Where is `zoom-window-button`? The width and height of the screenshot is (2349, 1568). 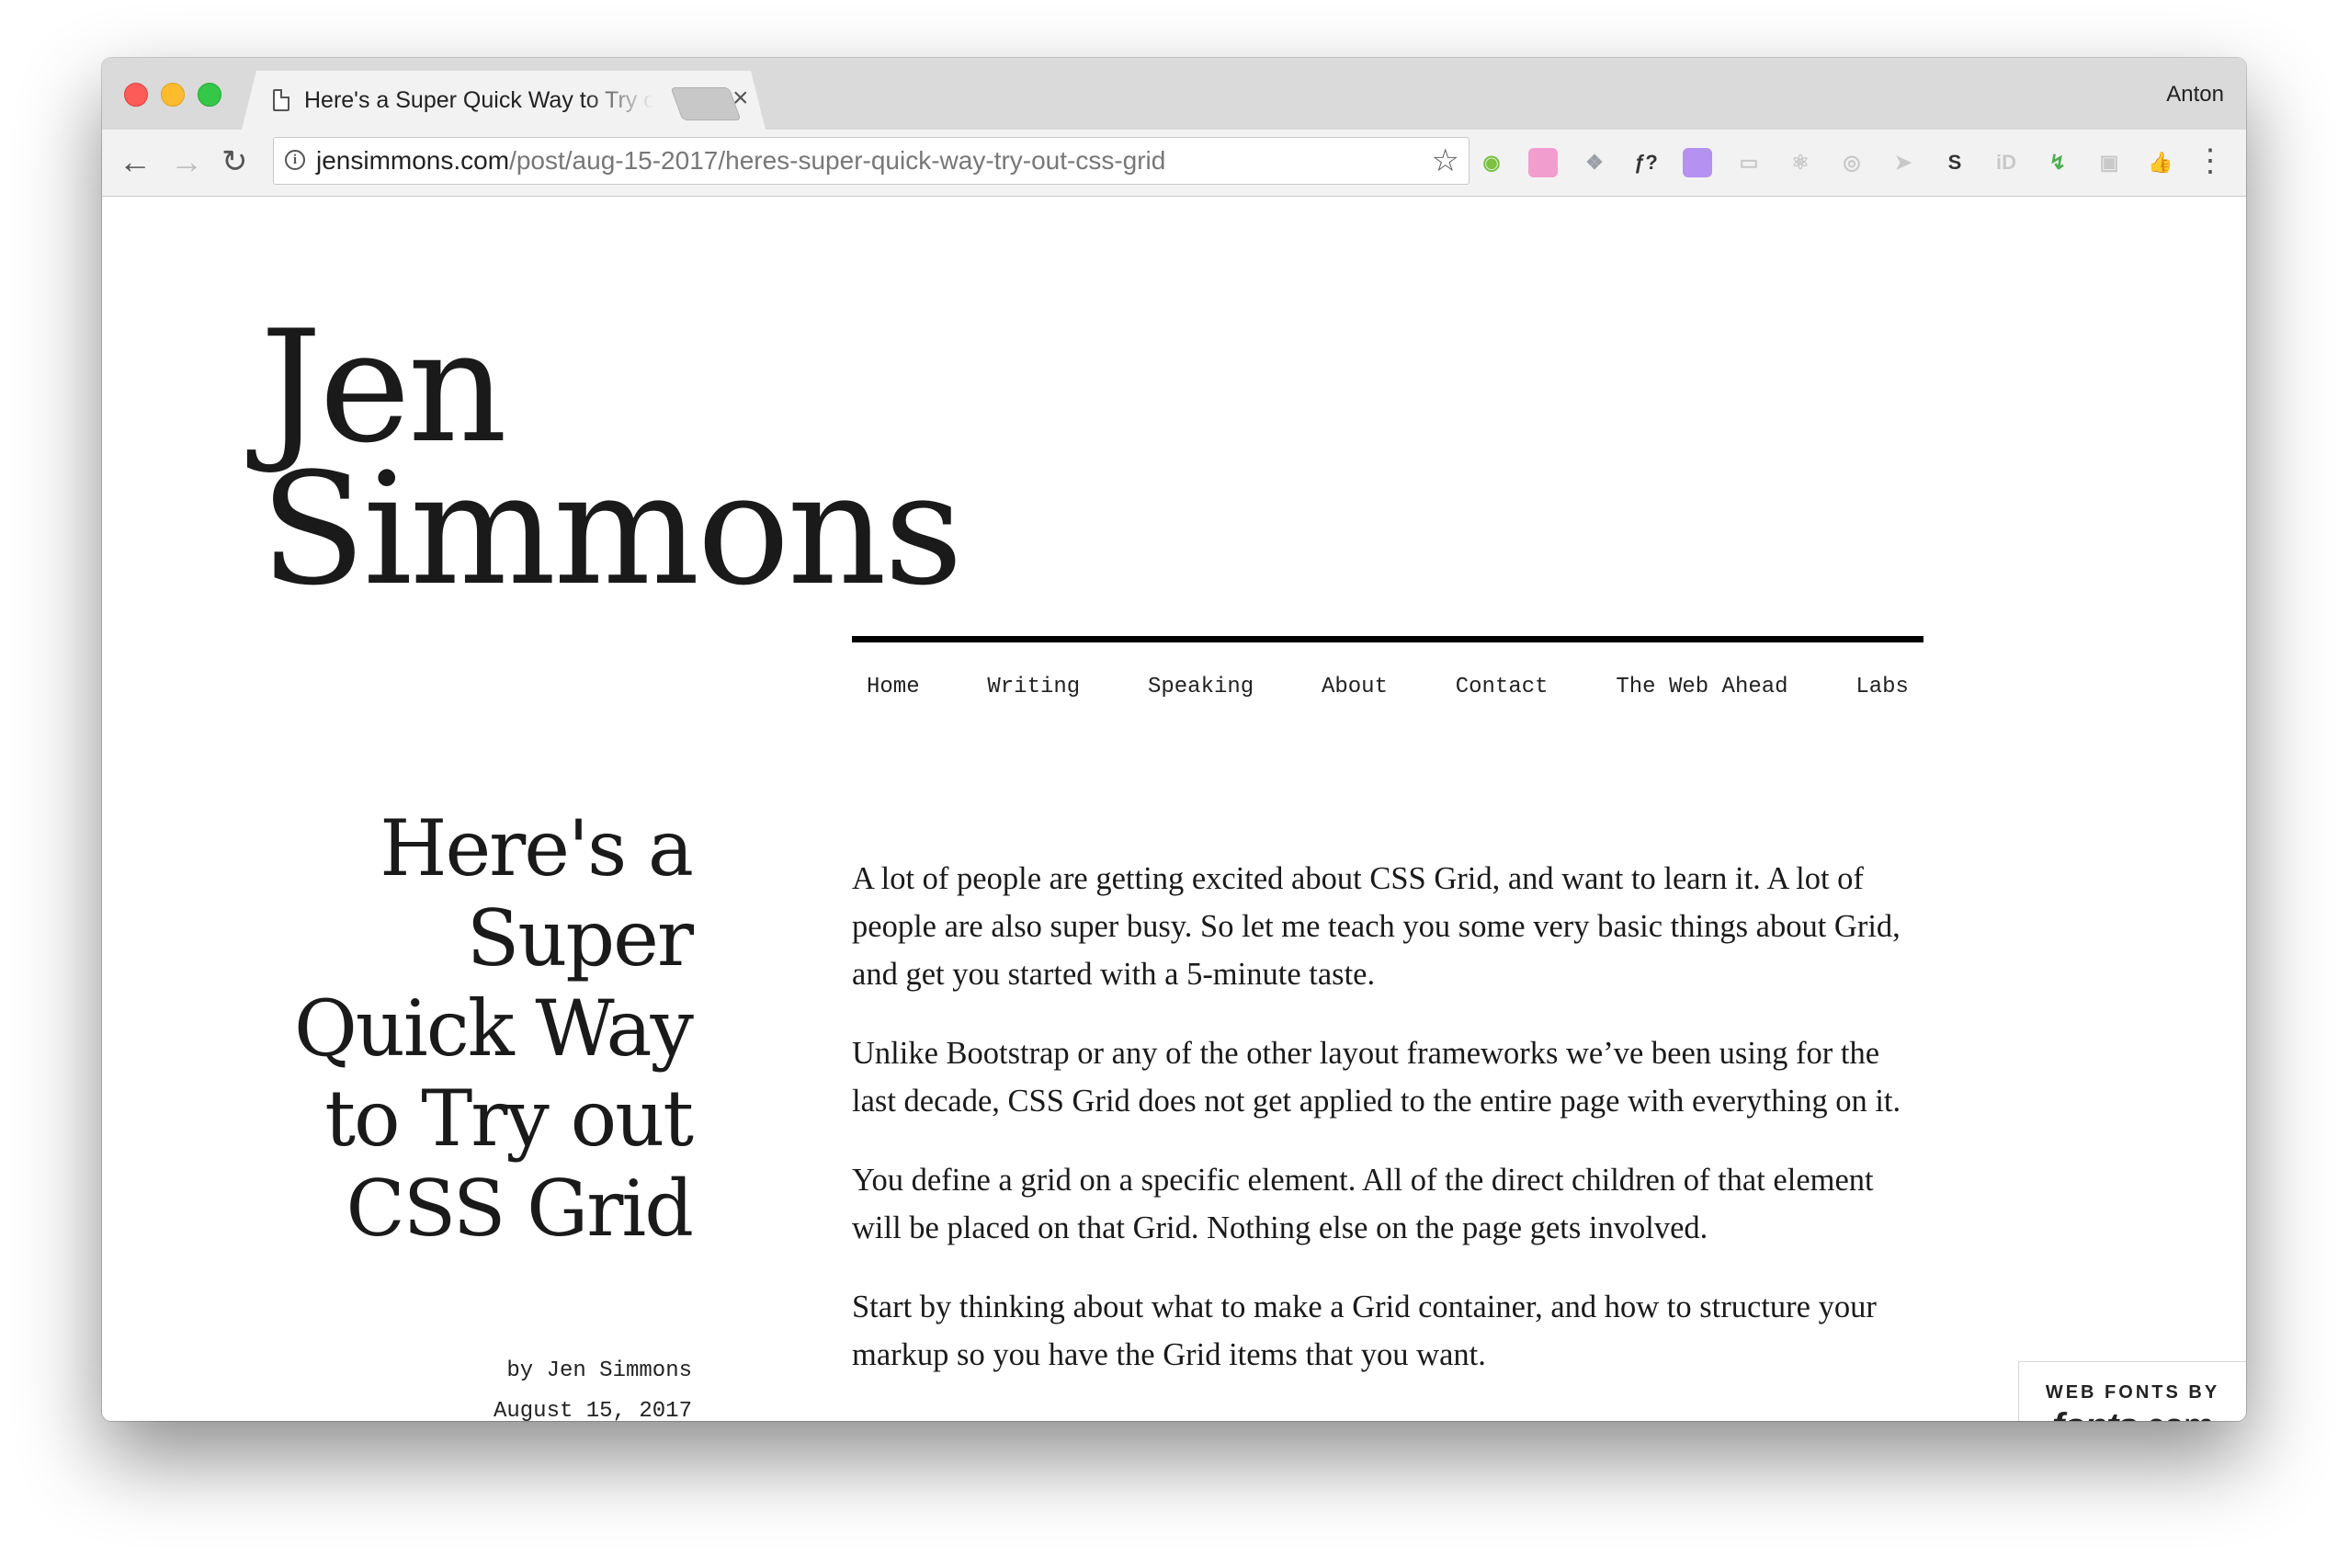 zoom-window-button is located at coordinates (210, 95).